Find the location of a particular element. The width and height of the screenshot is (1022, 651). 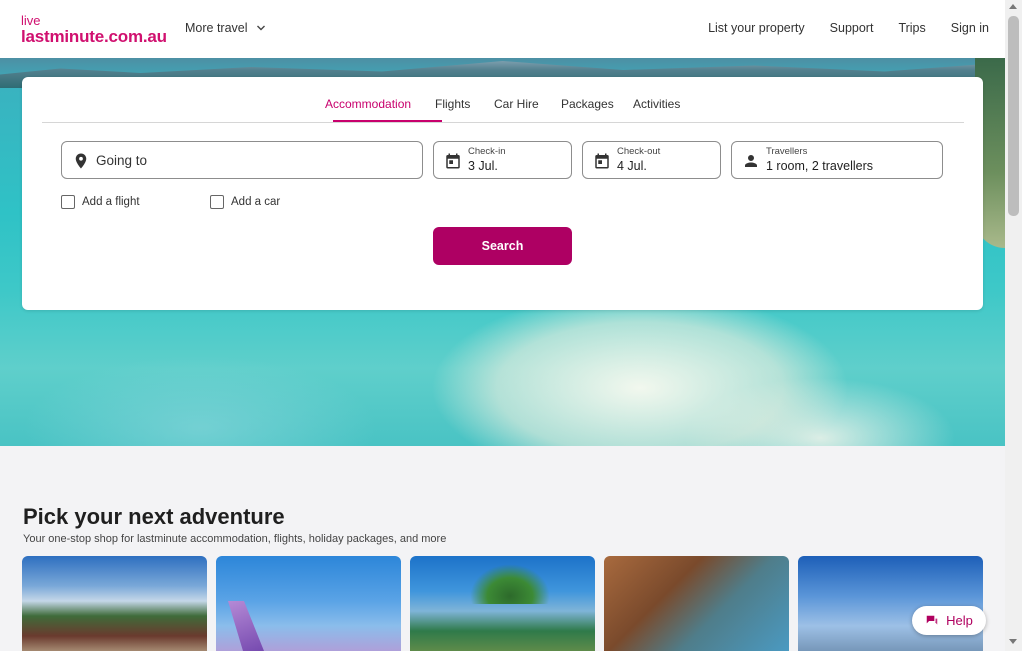

help-button: Help is located at coordinates (949, 620).